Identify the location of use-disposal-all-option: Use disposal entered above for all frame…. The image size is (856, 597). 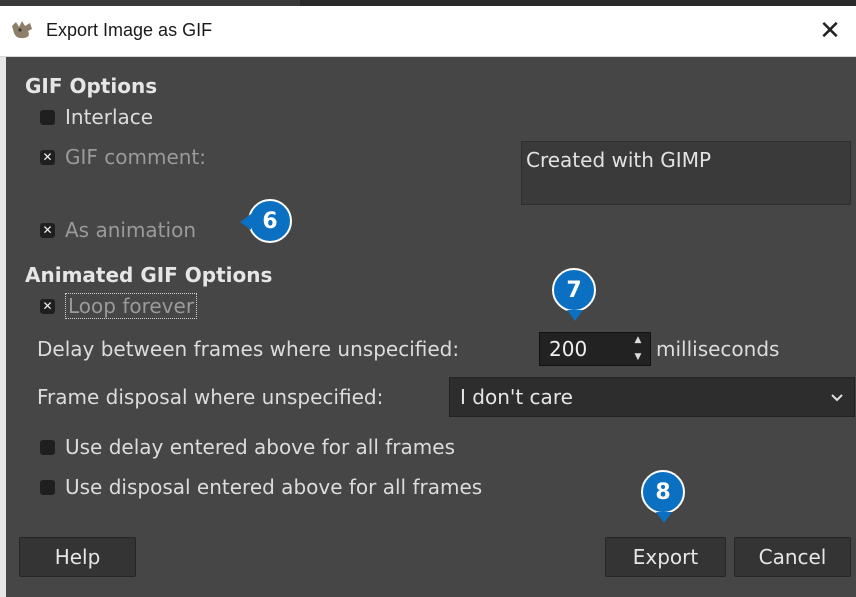
(261, 487).